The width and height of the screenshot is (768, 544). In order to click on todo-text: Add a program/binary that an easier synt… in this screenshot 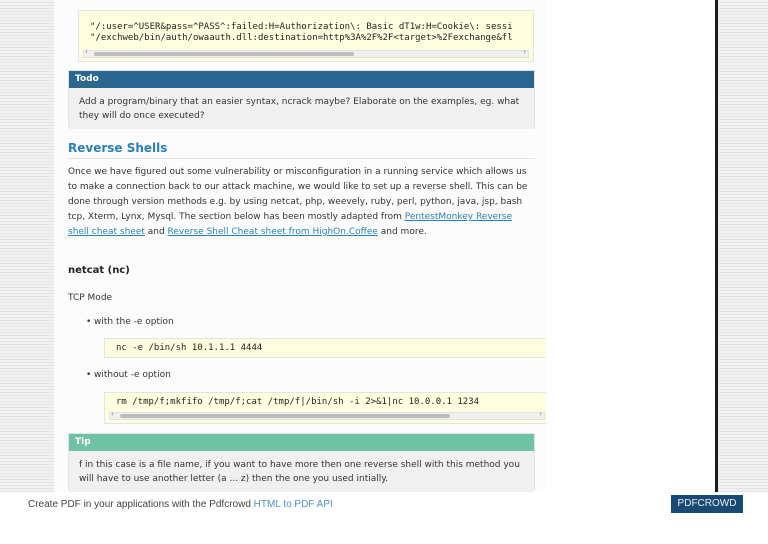, I will do `click(301, 108)`.